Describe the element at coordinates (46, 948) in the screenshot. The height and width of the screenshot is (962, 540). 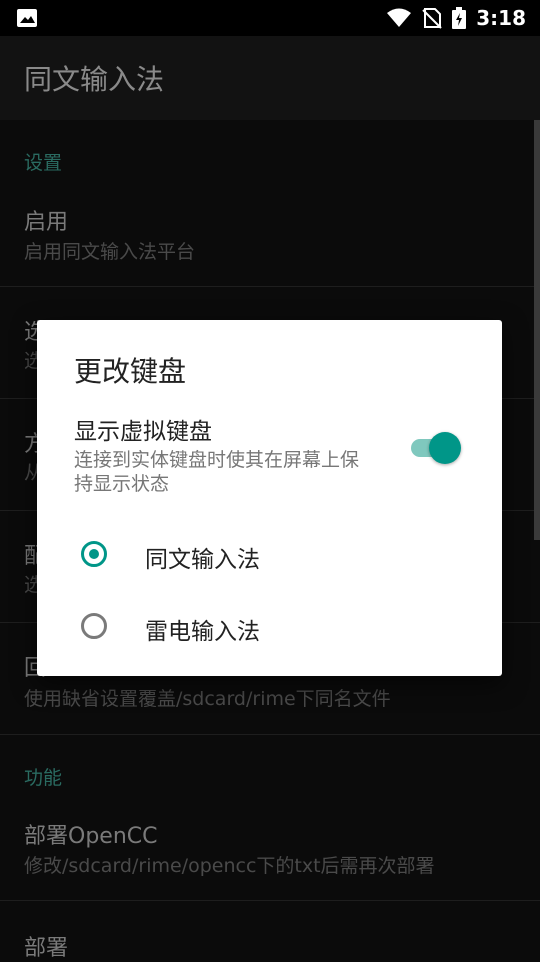
I see `pref-title: 部署` at that location.